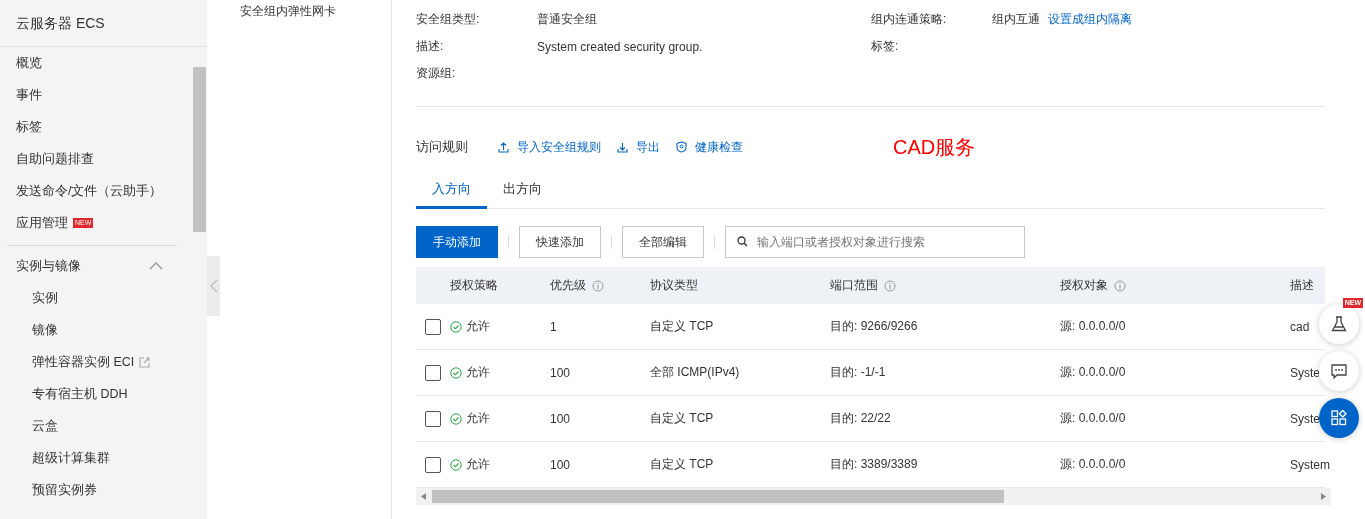  Describe the element at coordinates (873, 496) in the screenshot. I see `horizontal-scrollbar` at that location.